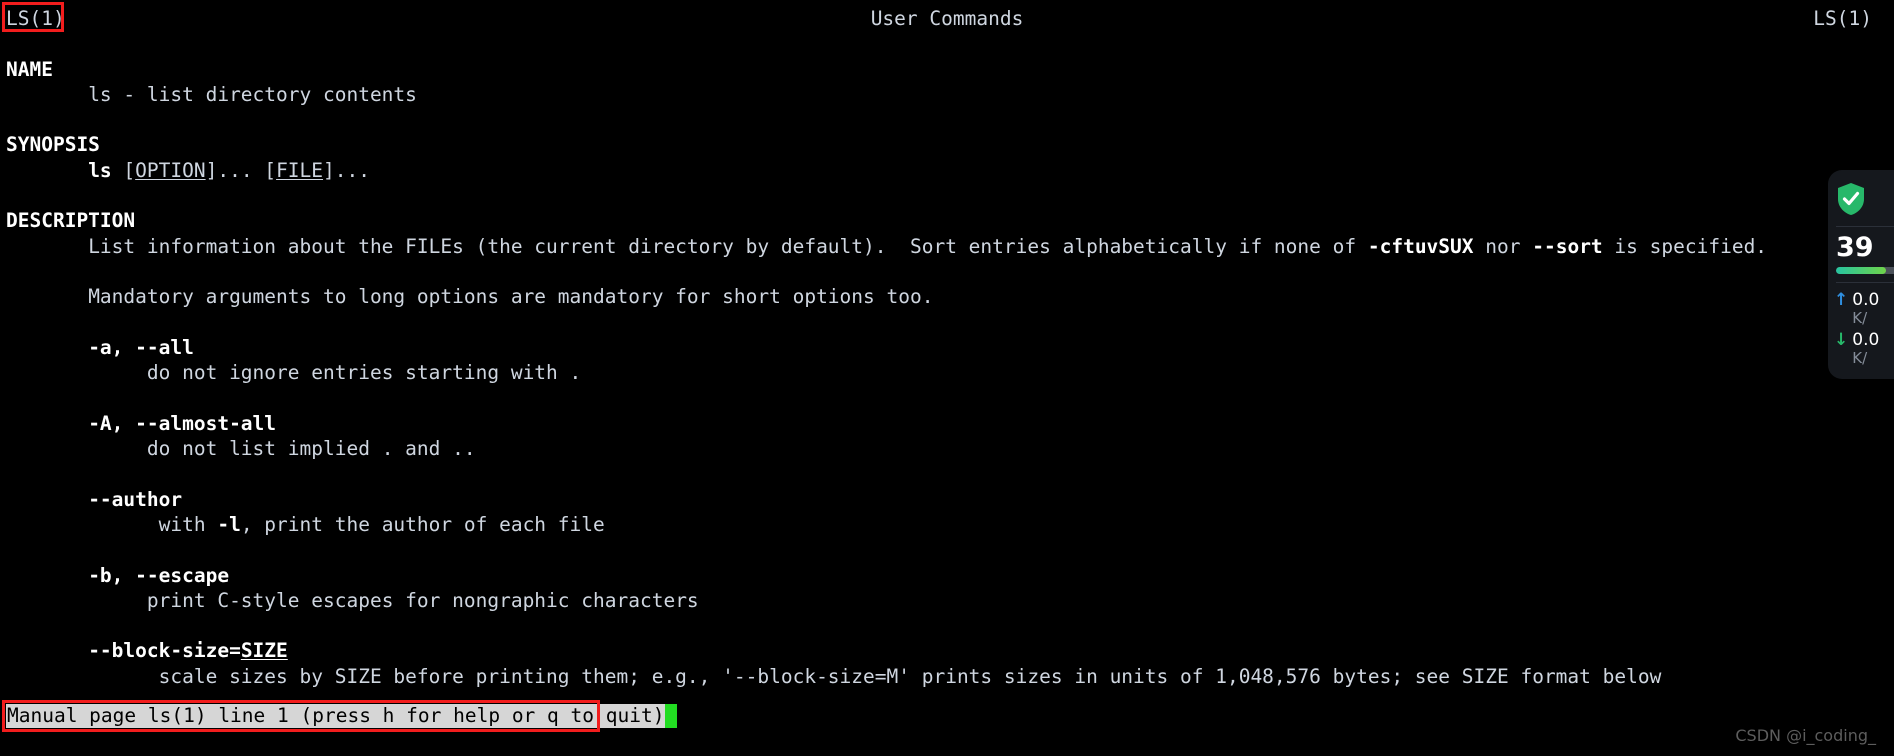 The width and height of the screenshot is (1894, 756). What do you see at coordinates (1842, 18) in the screenshot?
I see `man-header-right: LS(1)` at bounding box center [1842, 18].